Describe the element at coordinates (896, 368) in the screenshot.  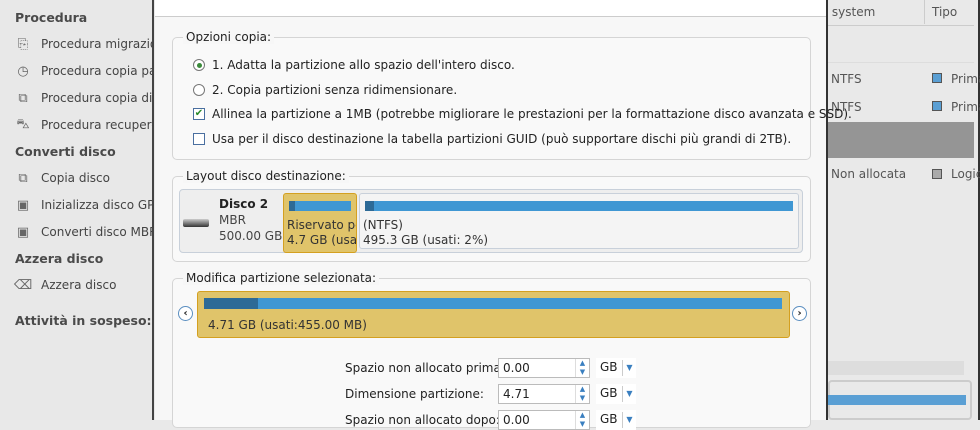
I see `horizontal-scrollbar` at that location.